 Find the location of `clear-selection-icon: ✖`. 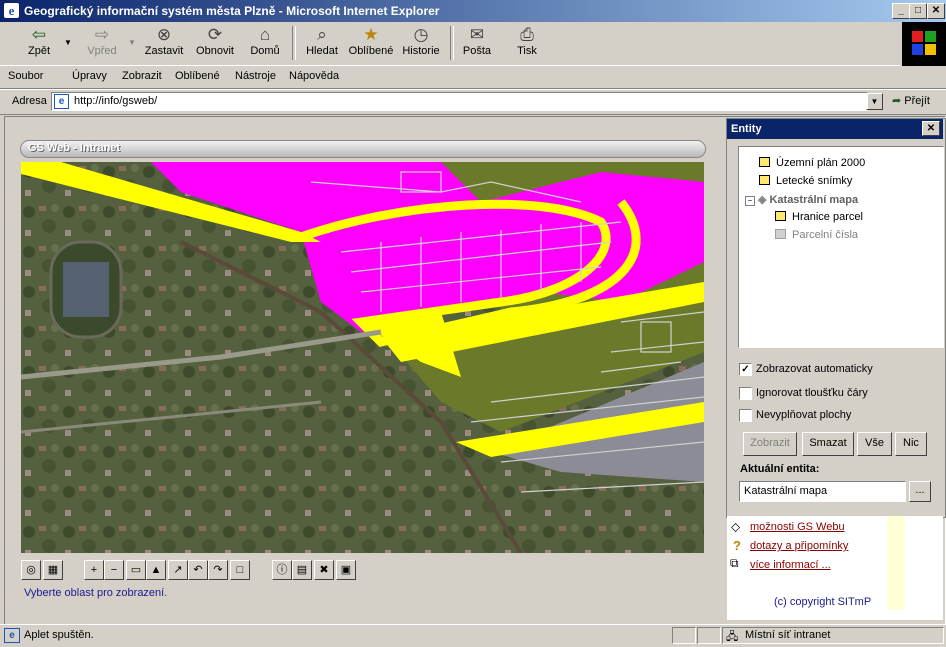

clear-selection-icon: ✖ is located at coordinates (324, 570).